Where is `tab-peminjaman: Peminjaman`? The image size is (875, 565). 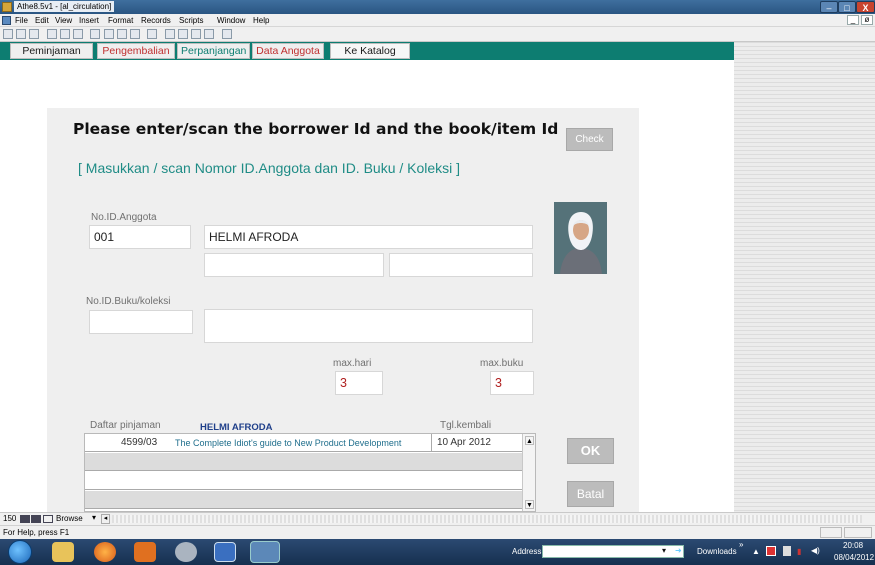
tab-peminjaman: Peminjaman is located at coordinates (51, 51).